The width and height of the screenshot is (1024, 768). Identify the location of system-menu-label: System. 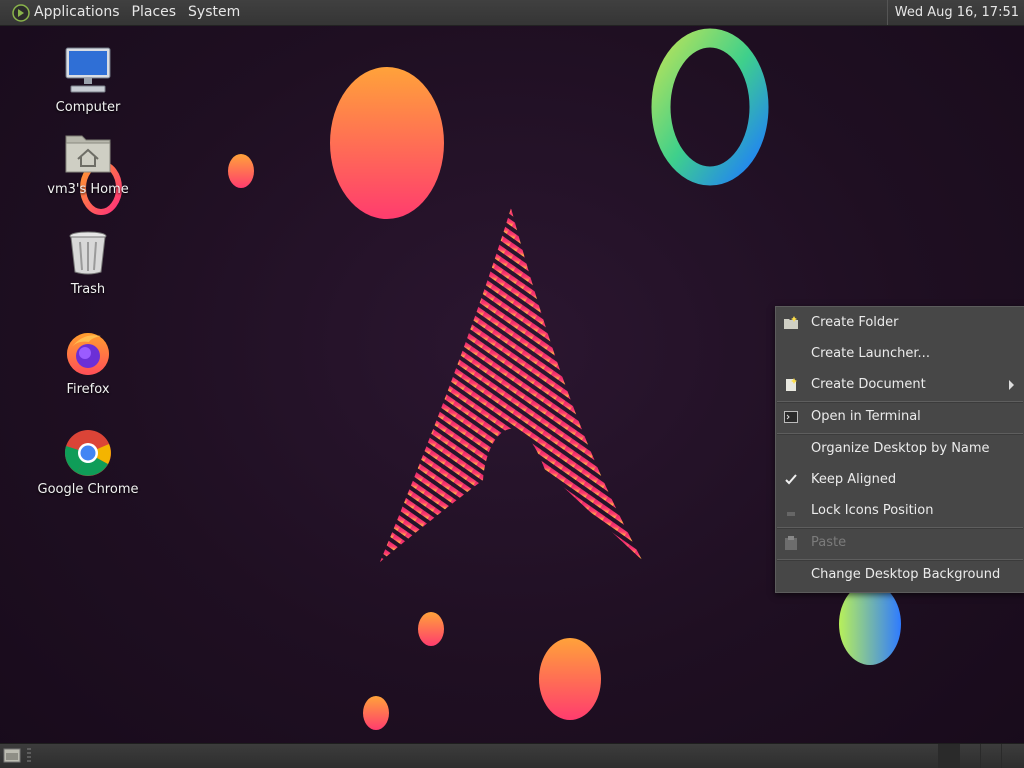
(214, 12).